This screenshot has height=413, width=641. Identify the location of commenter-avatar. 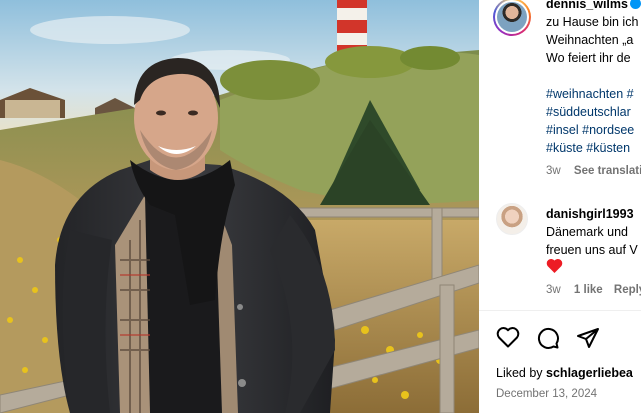
(512, 219).